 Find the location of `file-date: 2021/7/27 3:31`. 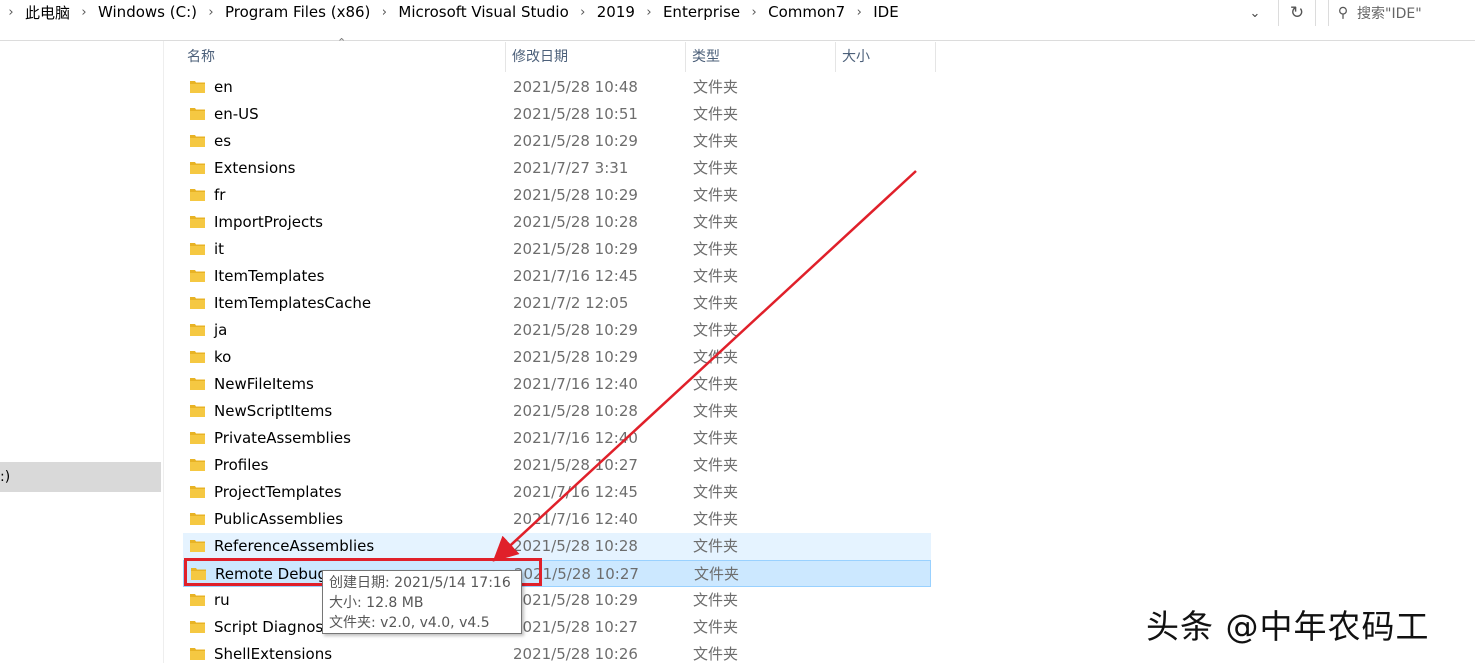

file-date: 2021/7/27 3:31 is located at coordinates (571, 168).